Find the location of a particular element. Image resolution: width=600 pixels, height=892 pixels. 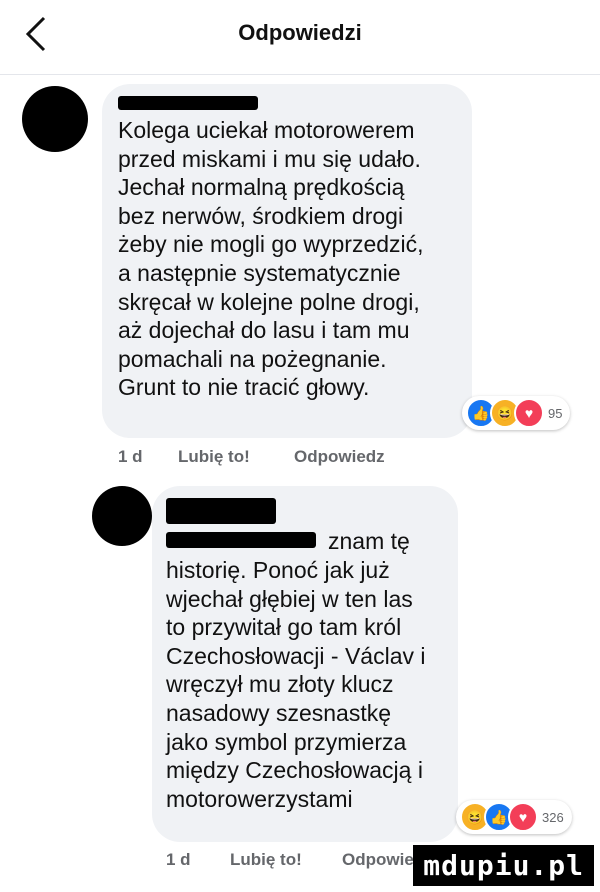

comment-text-inline: znam tę is located at coordinates (369, 541).